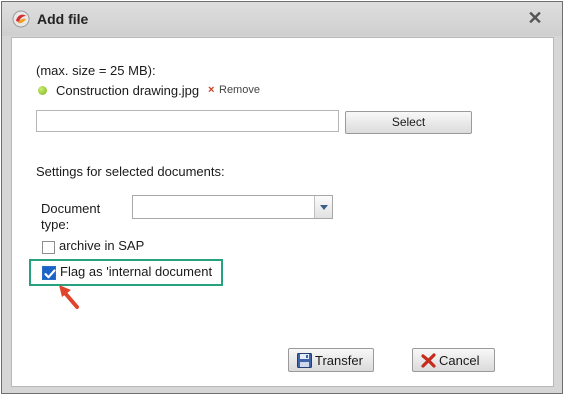 This screenshot has height=397, width=566. Describe the element at coordinates (128, 90) in the screenshot. I see `uploaded-file-name: Construction drawing.jpg` at that location.